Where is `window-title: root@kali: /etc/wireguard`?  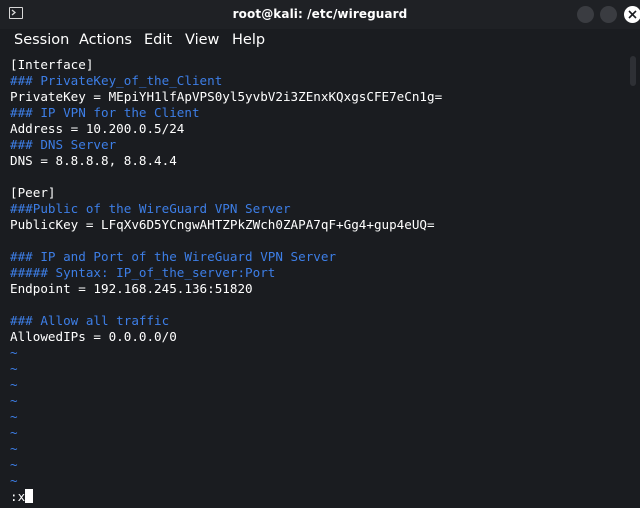 window-title: root@kali: /etc/wireguard is located at coordinates (320, 14).